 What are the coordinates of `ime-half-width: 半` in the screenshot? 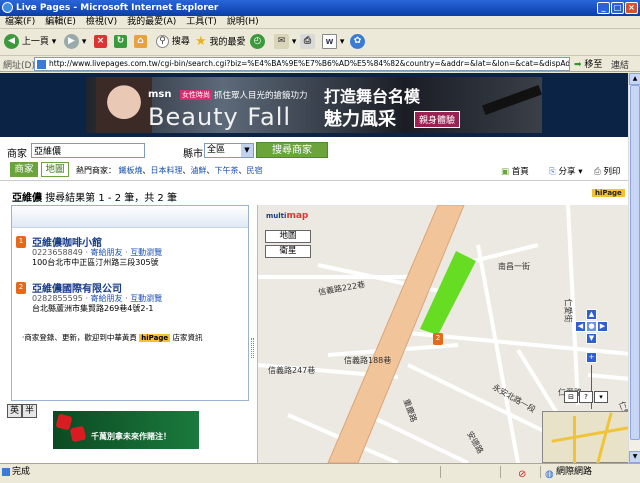 It's located at (29, 411).